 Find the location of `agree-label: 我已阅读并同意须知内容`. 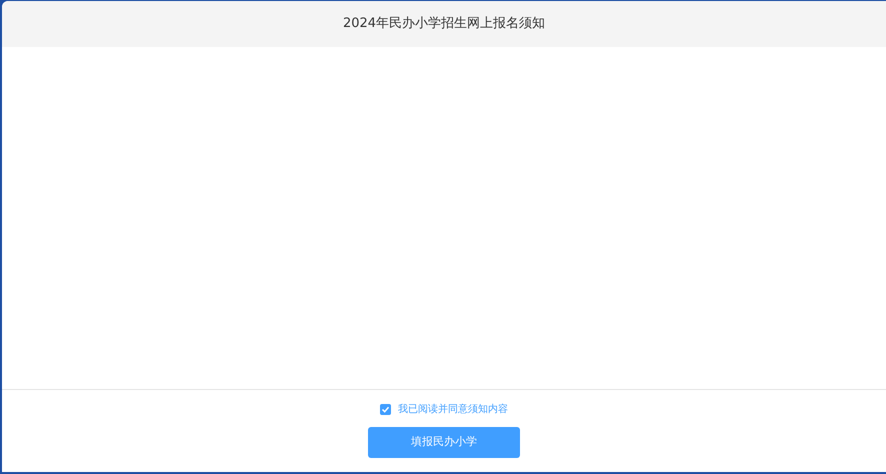

agree-label: 我已阅读并同意须知内容 is located at coordinates (453, 409).